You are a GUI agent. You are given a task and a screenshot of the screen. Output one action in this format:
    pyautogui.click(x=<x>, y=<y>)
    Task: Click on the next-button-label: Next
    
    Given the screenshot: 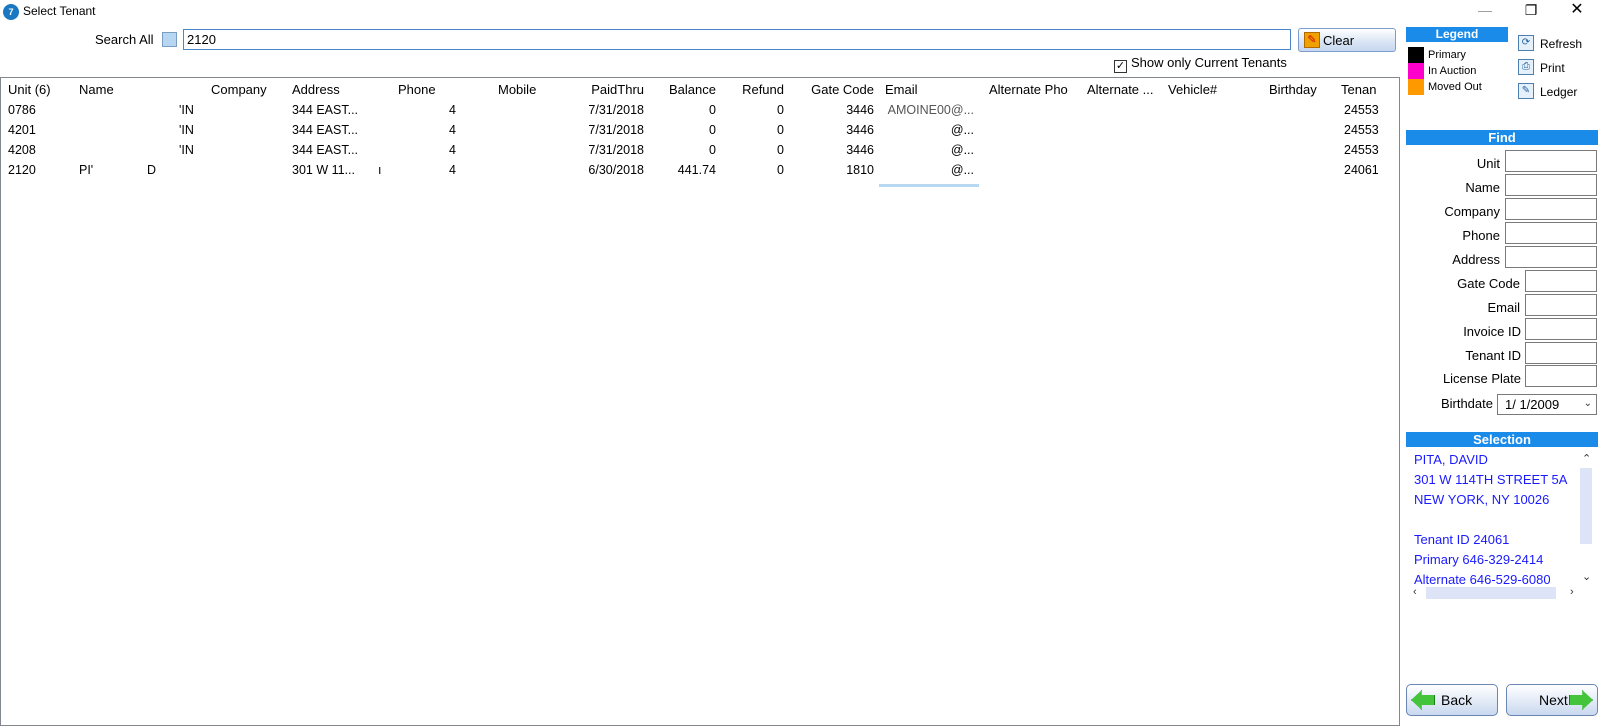 What is the action you would take?
    pyautogui.click(x=1553, y=700)
    